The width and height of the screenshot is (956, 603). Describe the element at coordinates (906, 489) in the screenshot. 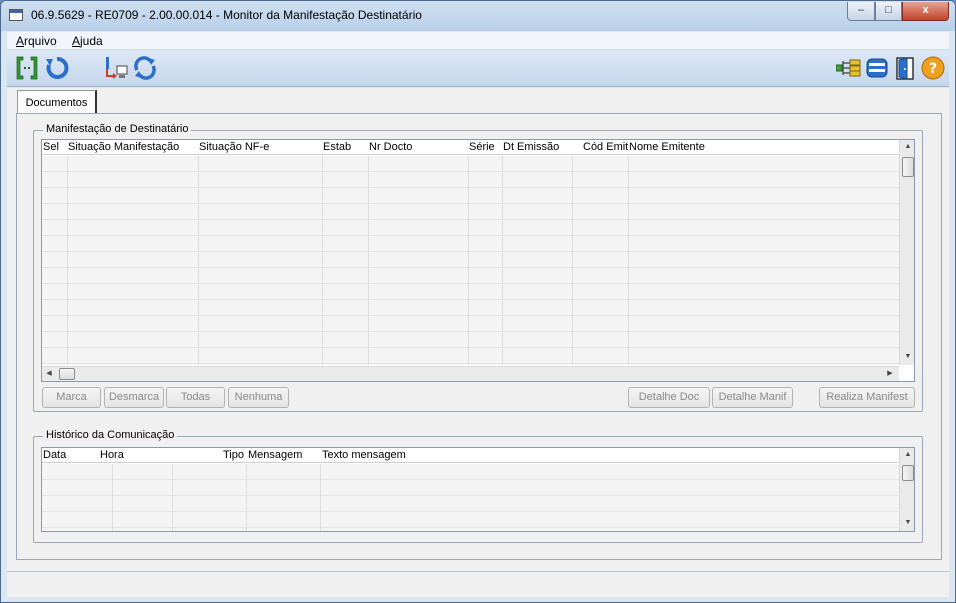

I see `historico-vertical-scrollbar: ▲ ▼` at that location.